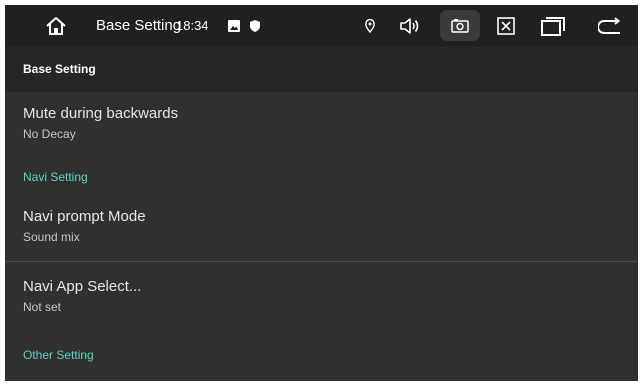 The image size is (642, 385). What do you see at coordinates (460, 25) in the screenshot?
I see `screenshot-icon` at bounding box center [460, 25].